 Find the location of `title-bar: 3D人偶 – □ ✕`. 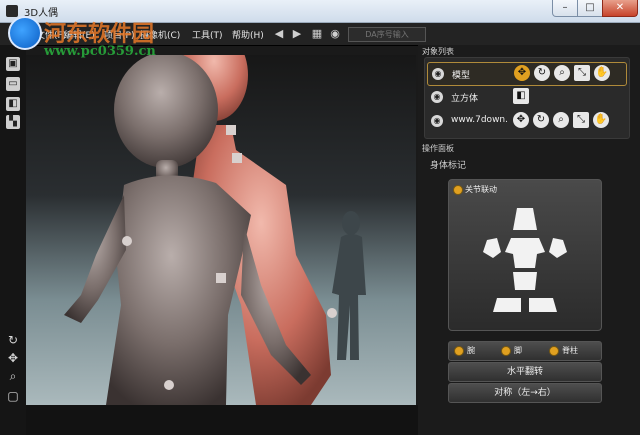

title-bar: 3D人偶 – □ ✕ is located at coordinates (320, 11).